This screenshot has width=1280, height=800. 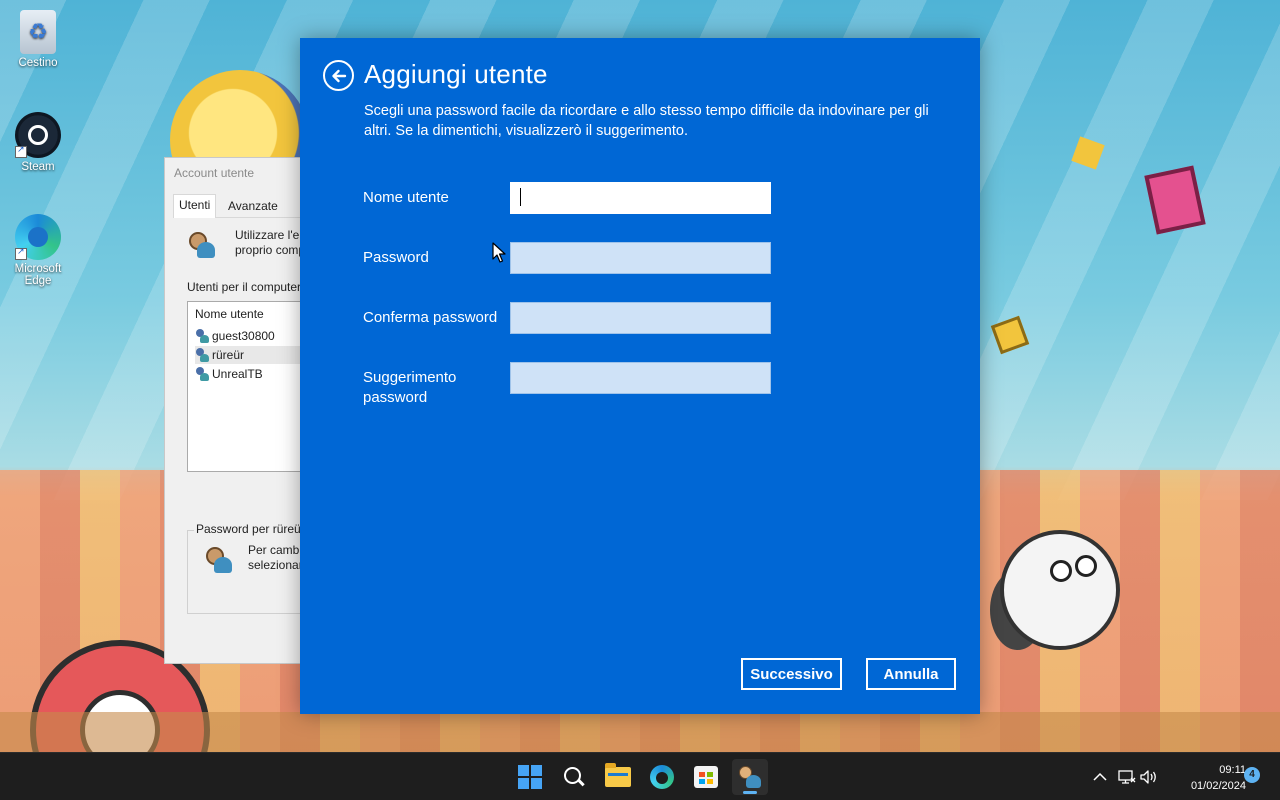 What do you see at coordinates (640, 318) in the screenshot?
I see `confirm-password-input` at bounding box center [640, 318].